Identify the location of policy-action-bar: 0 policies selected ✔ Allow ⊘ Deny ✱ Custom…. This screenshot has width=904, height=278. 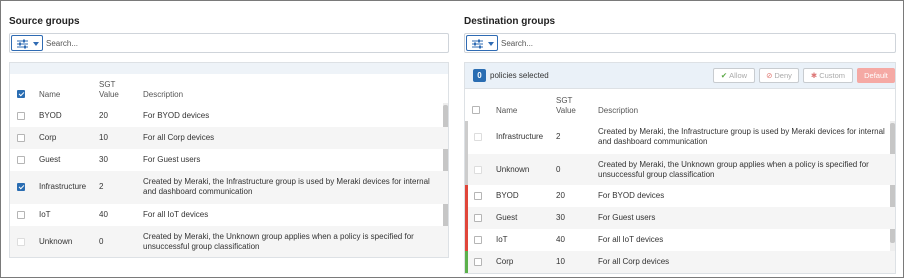
(680, 76).